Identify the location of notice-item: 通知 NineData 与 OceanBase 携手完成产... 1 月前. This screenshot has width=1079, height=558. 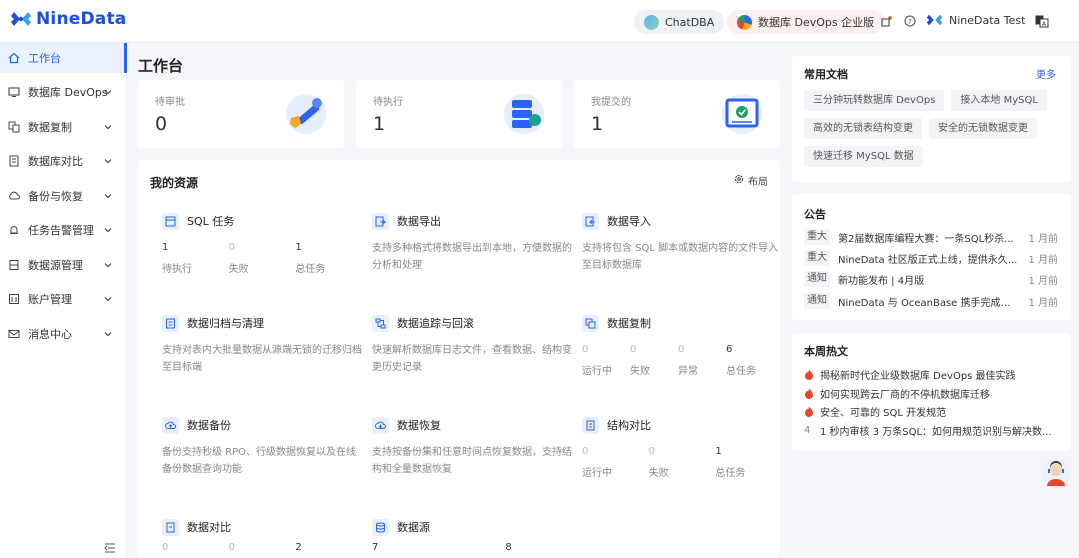
(931, 301).